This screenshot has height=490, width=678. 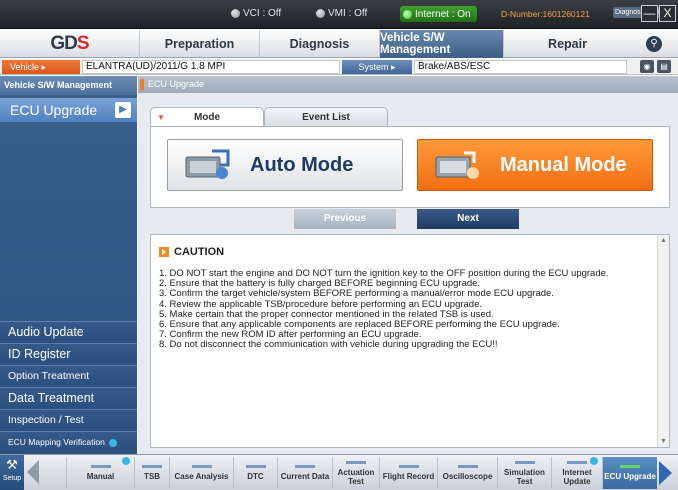 What do you see at coordinates (152, 476) in the screenshot?
I see `tool-label: TSB` at bounding box center [152, 476].